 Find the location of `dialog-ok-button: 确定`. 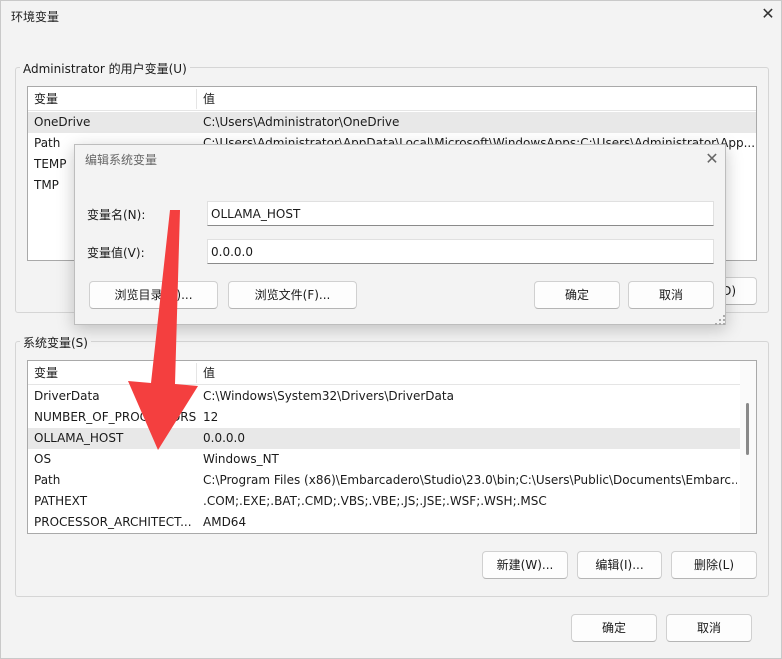

dialog-ok-button: 确定 is located at coordinates (577, 295).